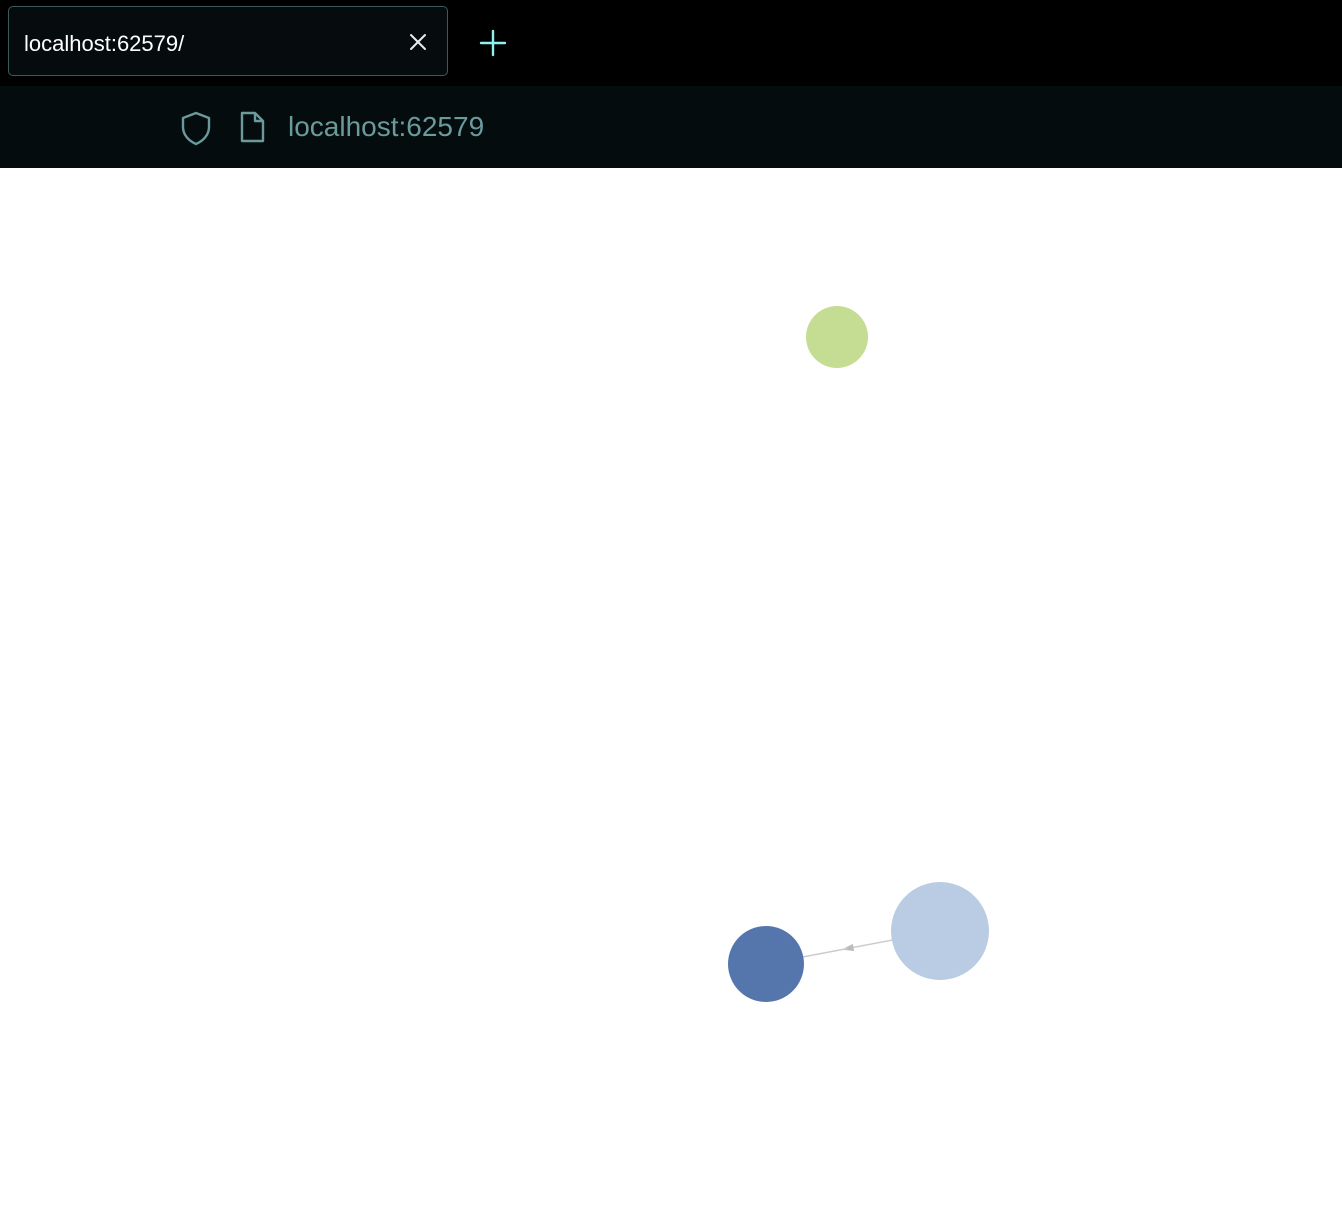  What do you see at coordinates (104, 43) in the screenshot?
I see `tab-title: localhost:62579/` at bounding box center [104, 43].